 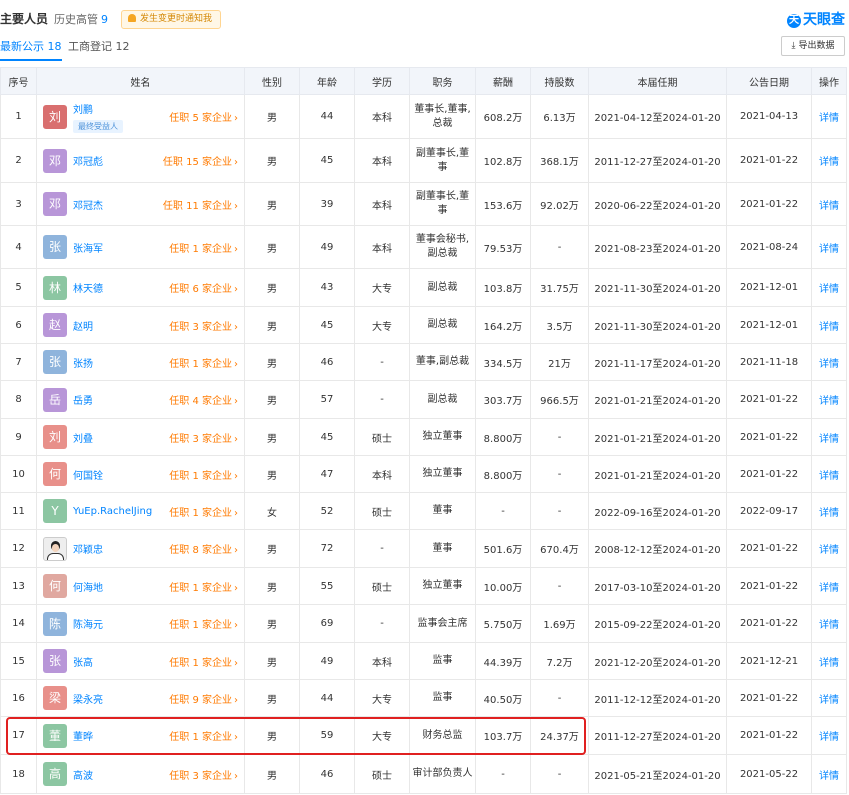 I want to click on education: -, so click(x=382, y=623).